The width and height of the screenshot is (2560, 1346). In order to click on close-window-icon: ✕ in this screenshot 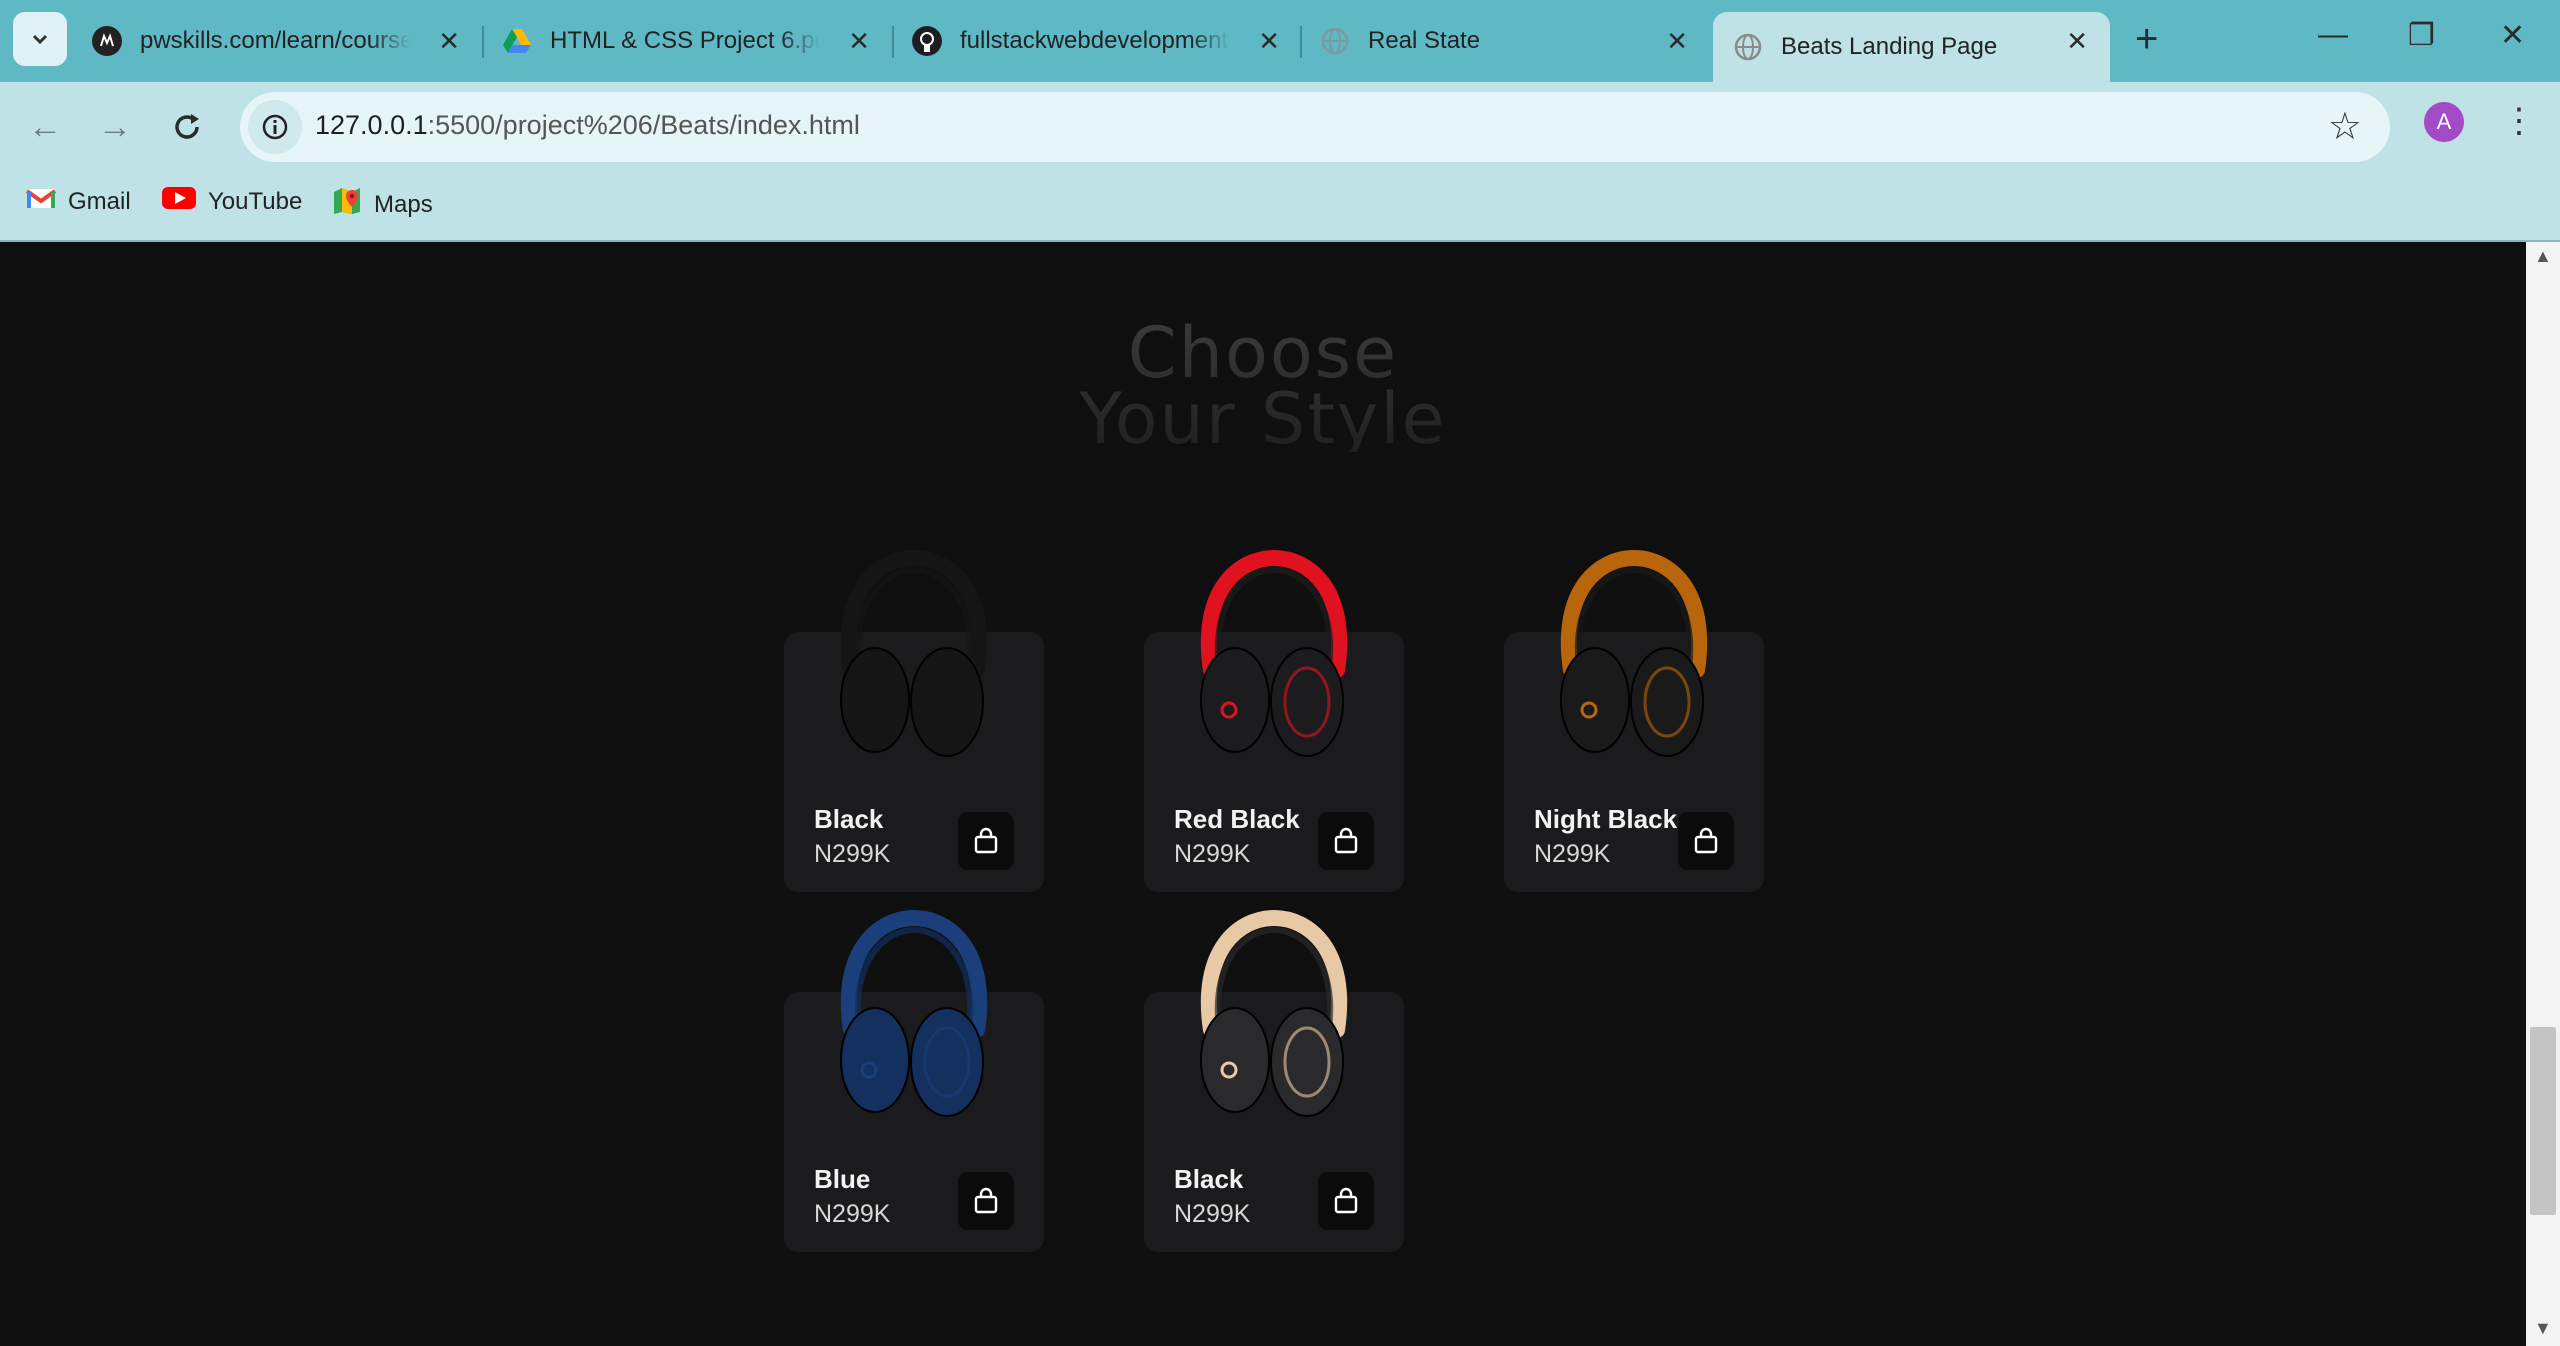, I will do `click(2512, 35)`.